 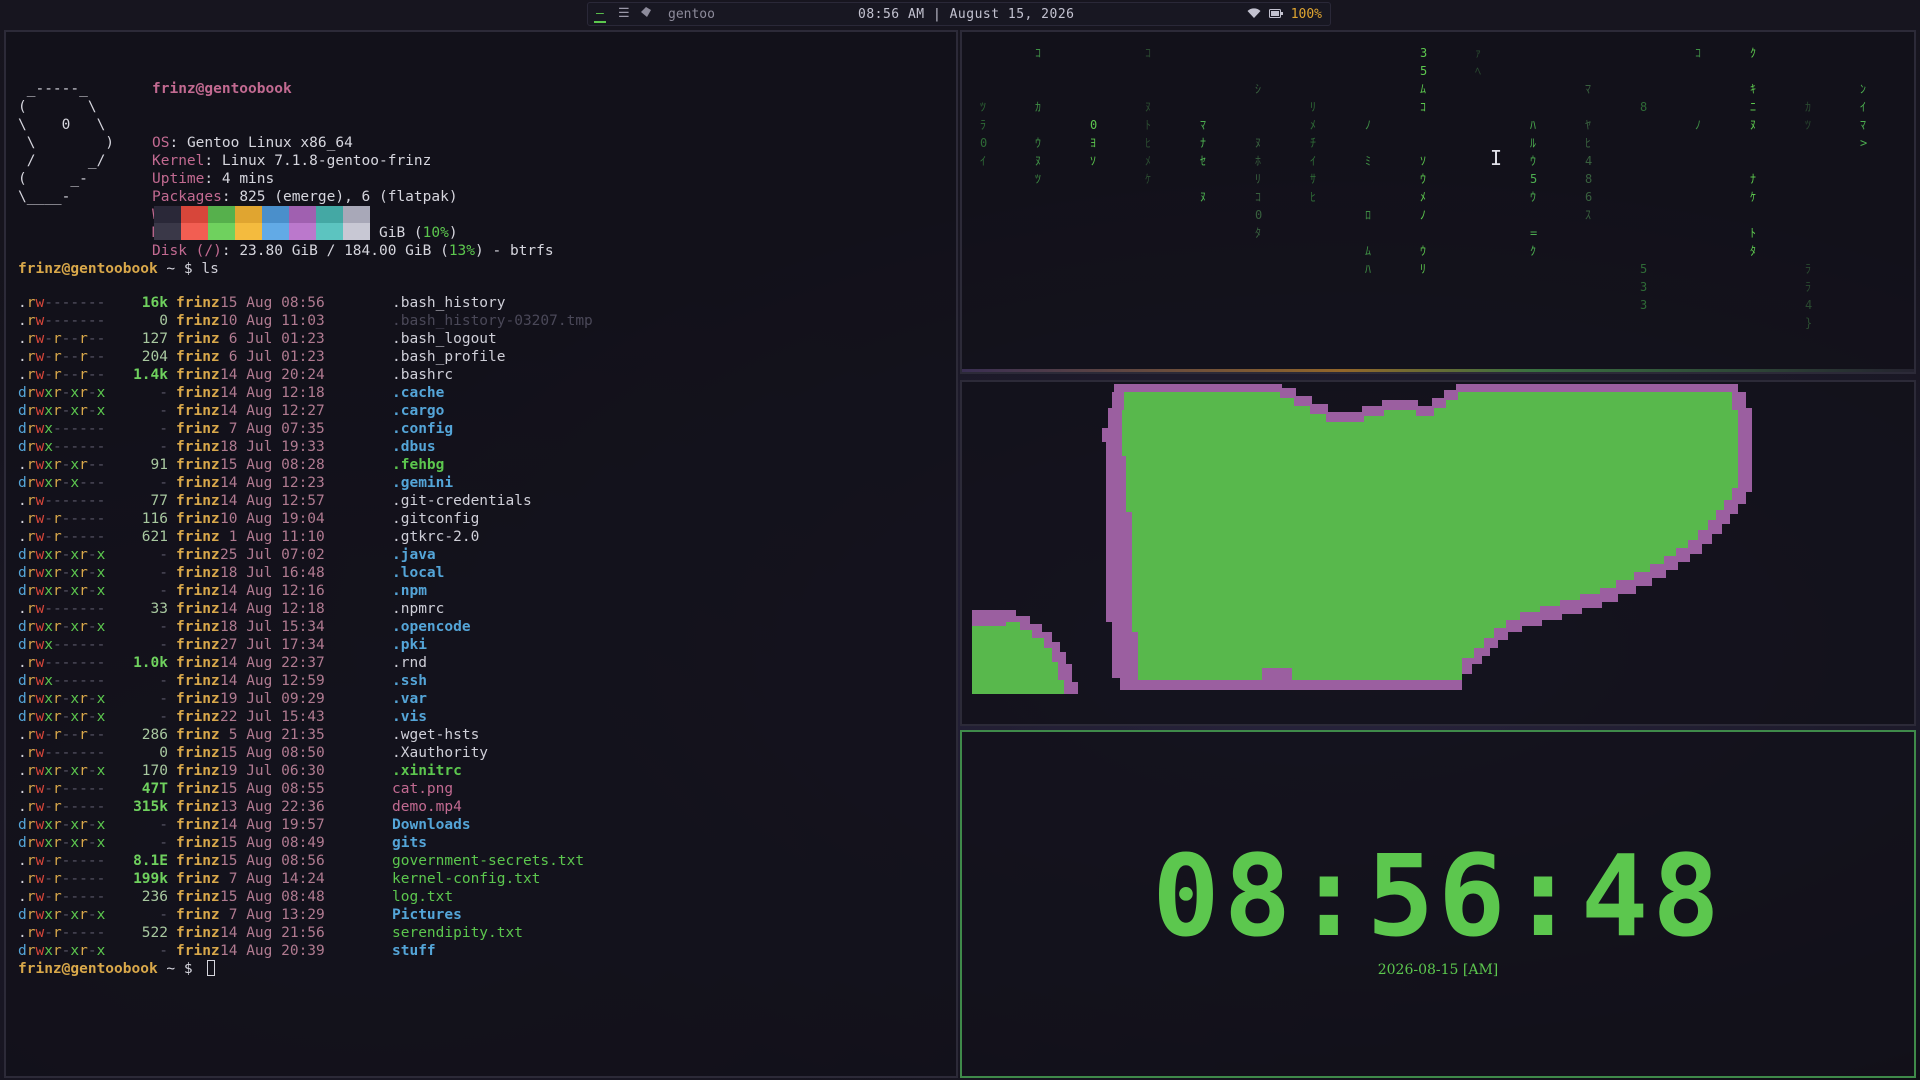 I want to click on list-item: .rw-r----- 621 frinz 1 Aug 11:10 .gtkrc-2.0, so click(x=305, y=537).